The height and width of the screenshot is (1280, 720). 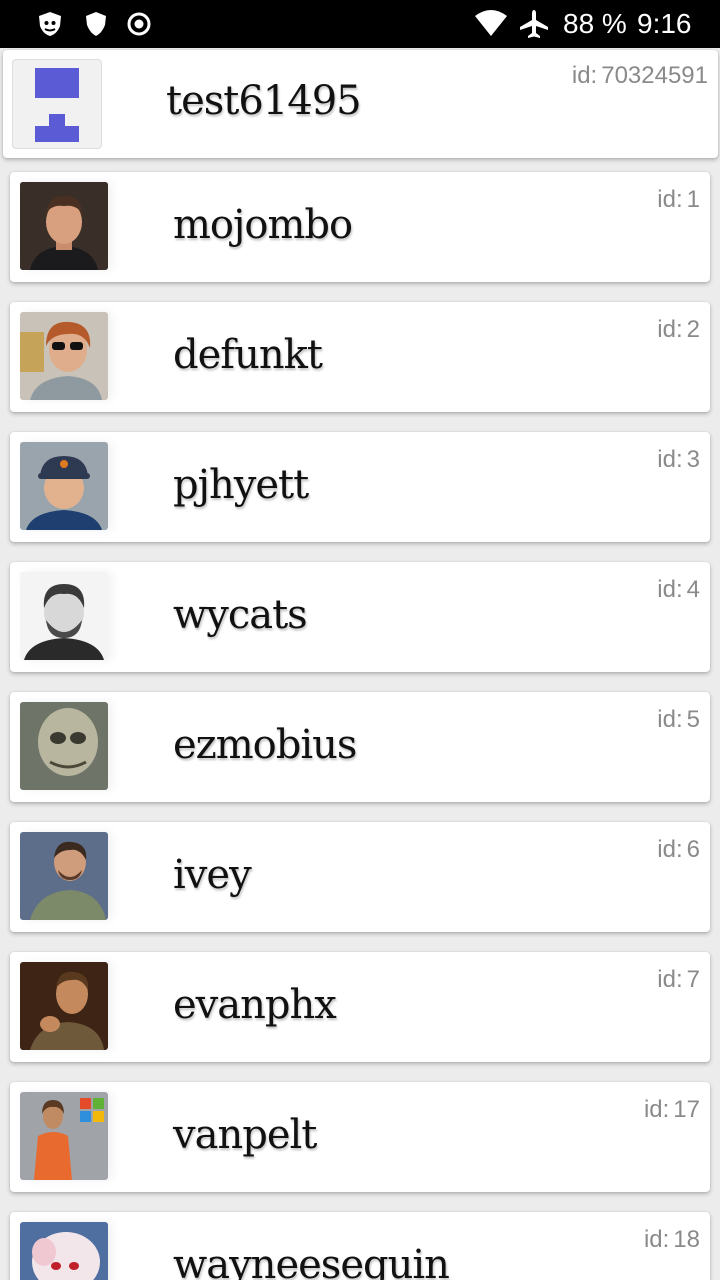 I want to click on list-item: ezmobius id: 5, so click(x=360, y=747).